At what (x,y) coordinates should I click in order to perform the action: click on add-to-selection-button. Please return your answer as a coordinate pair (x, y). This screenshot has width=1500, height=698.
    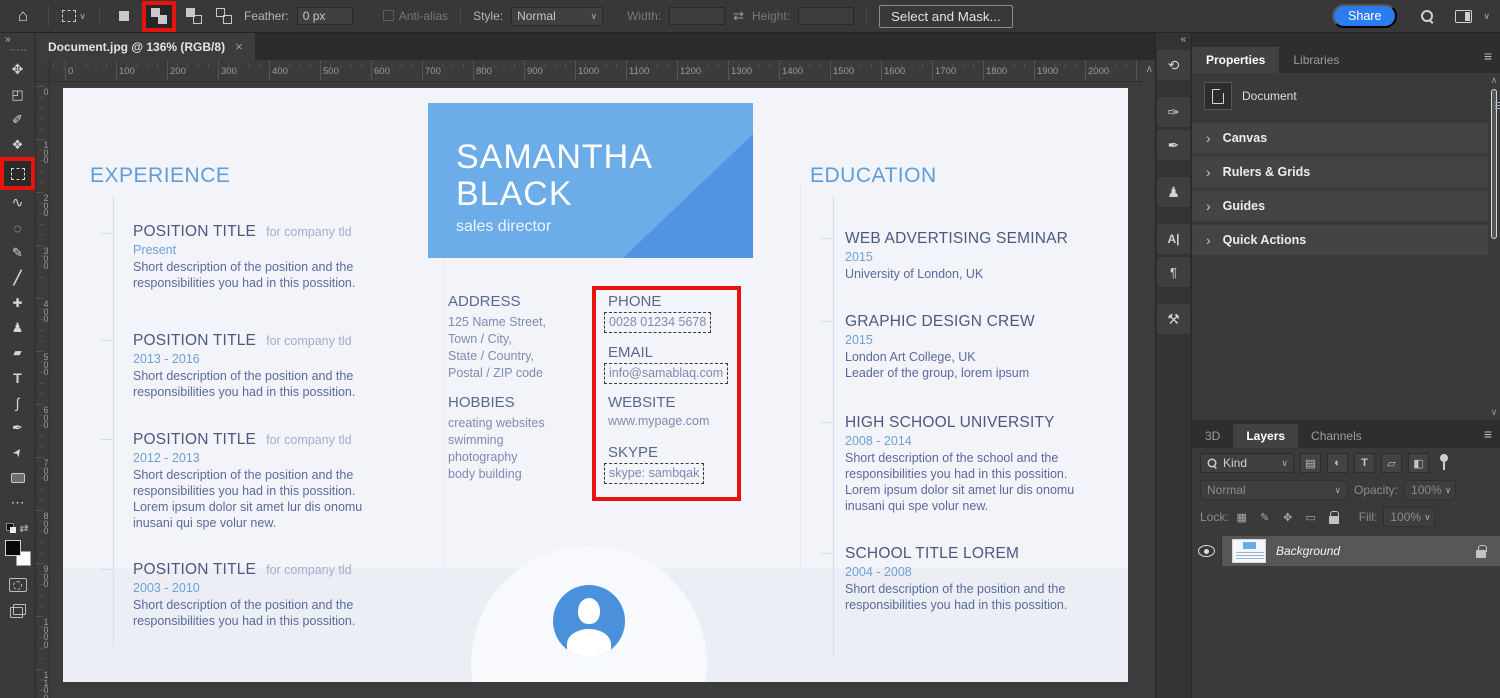
    Looking at the image, I should click on (159, 16).